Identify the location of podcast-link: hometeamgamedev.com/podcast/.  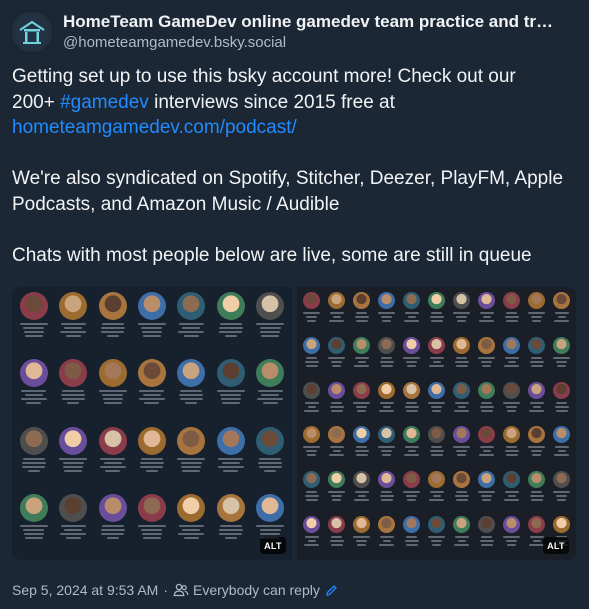
(154, 127).